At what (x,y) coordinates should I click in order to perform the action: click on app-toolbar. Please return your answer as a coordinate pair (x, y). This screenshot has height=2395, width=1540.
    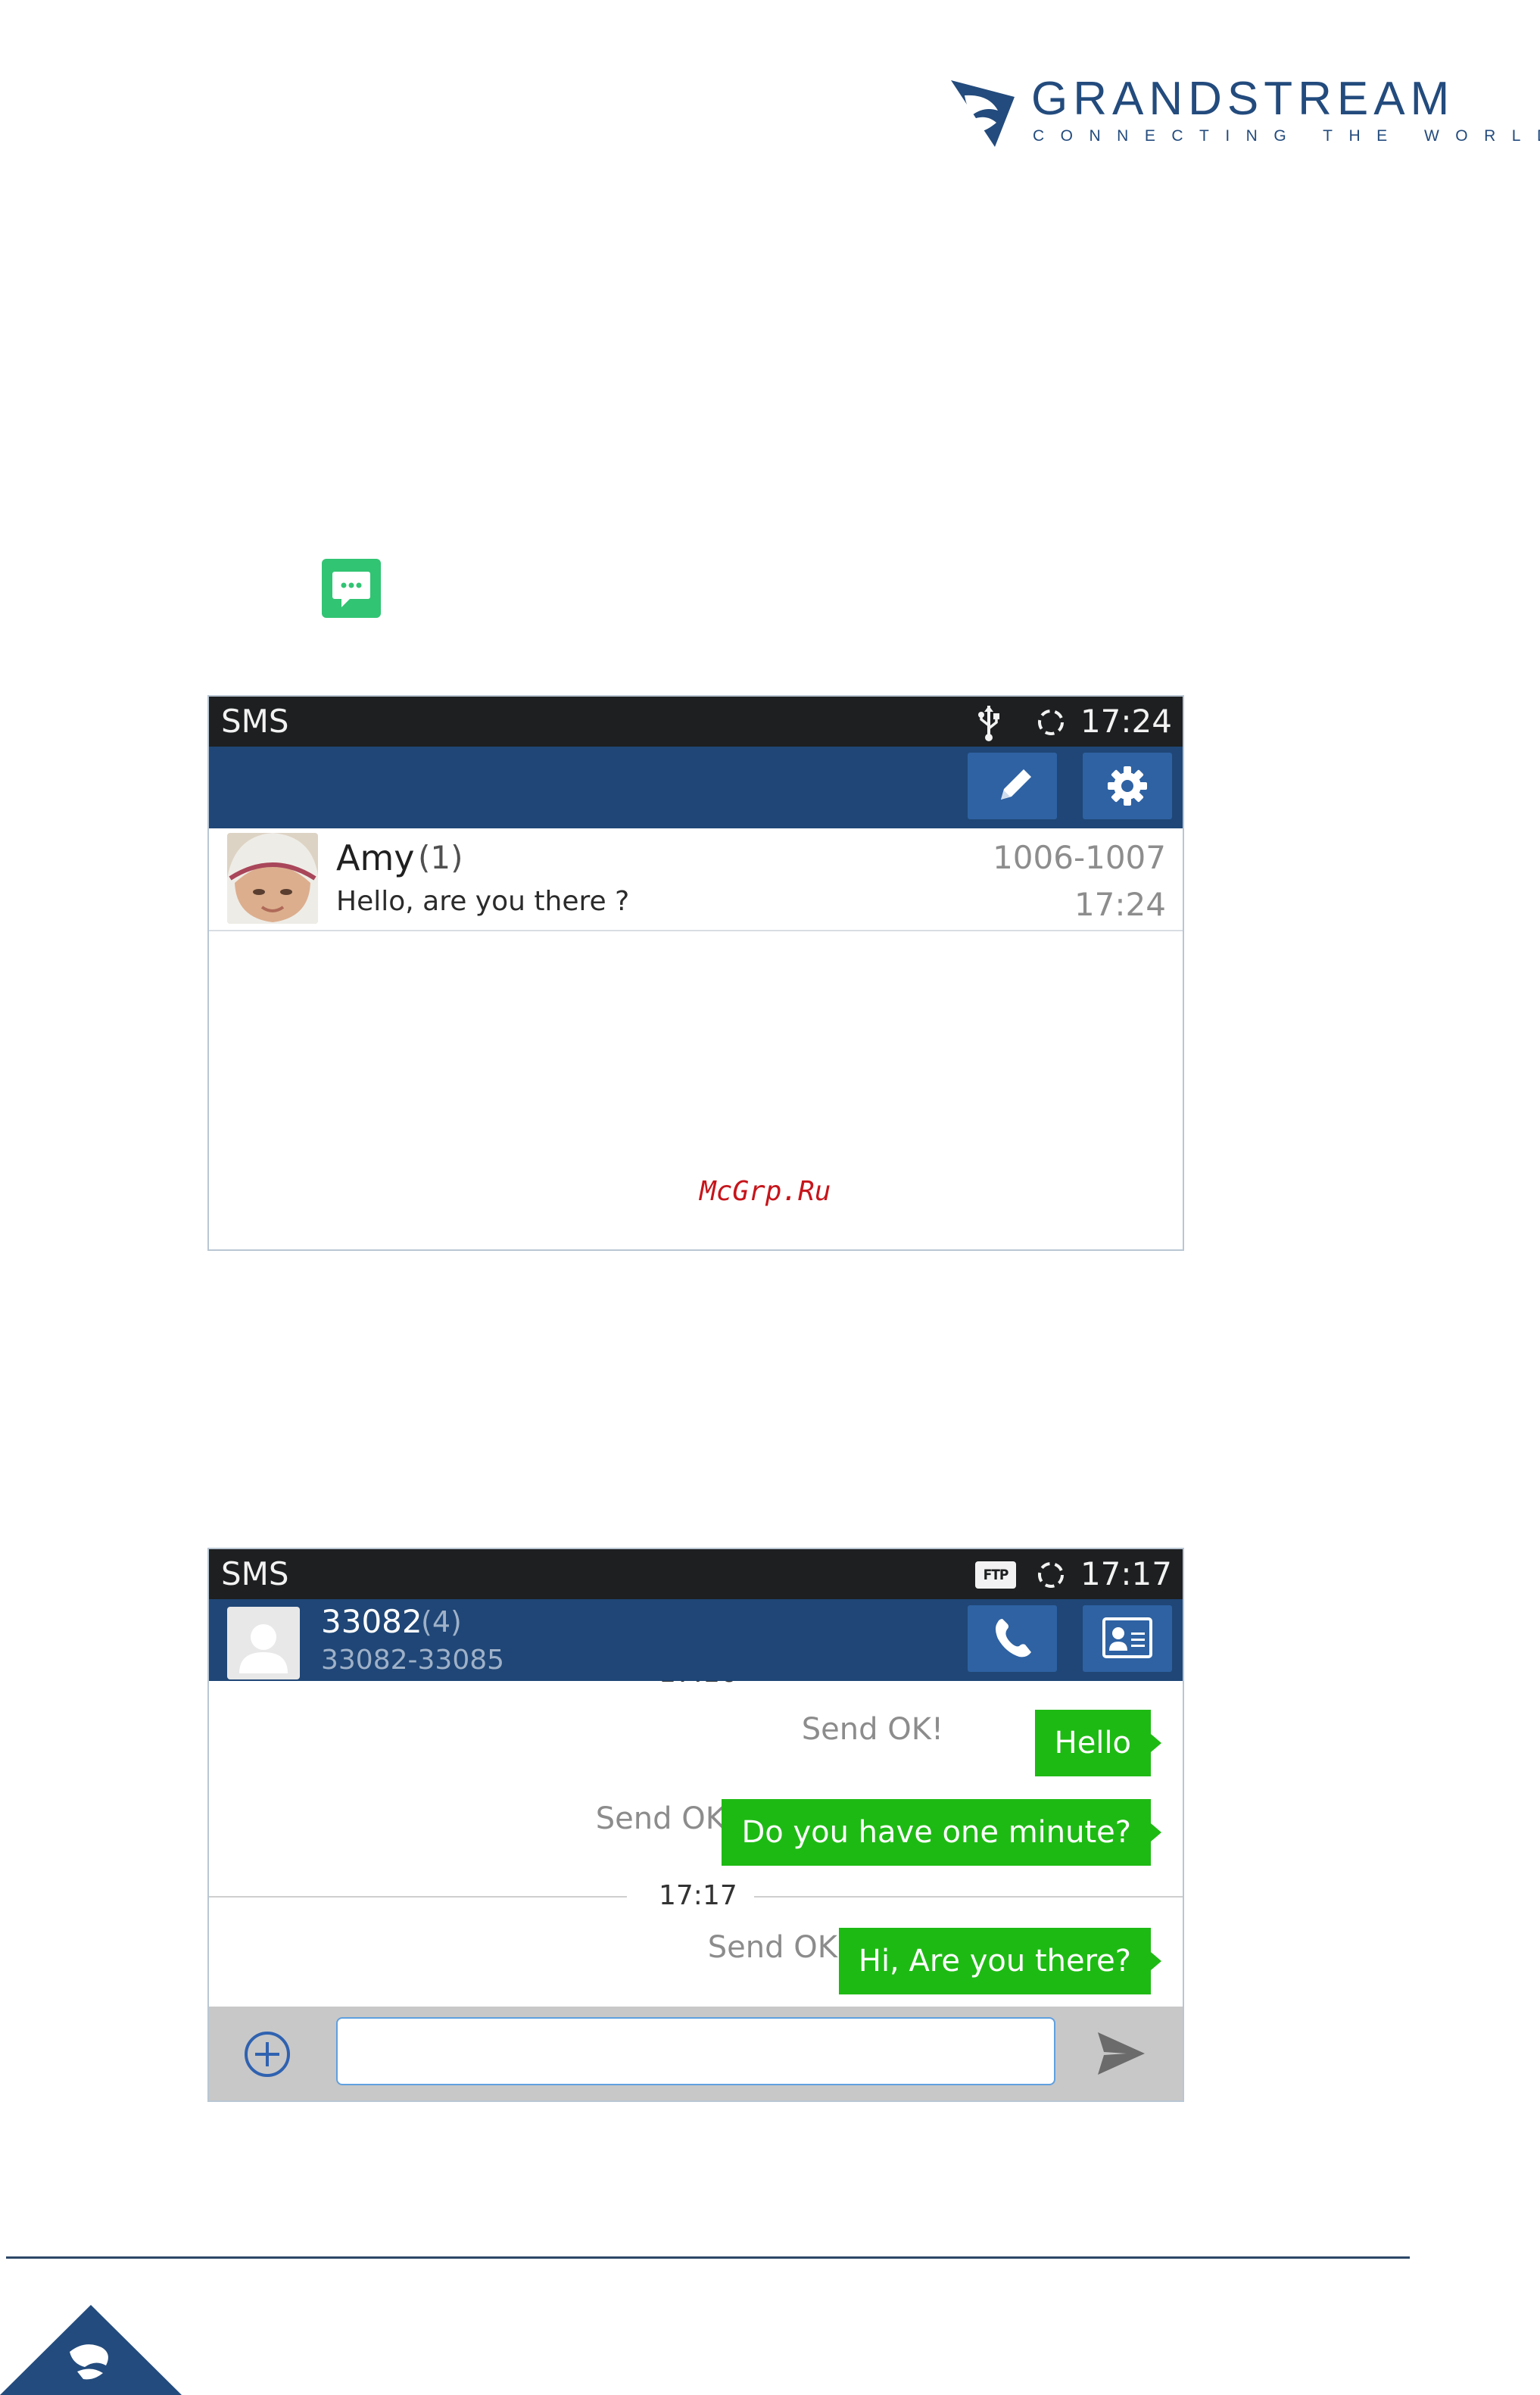
    Looking at the image, I should click on (696, 788).